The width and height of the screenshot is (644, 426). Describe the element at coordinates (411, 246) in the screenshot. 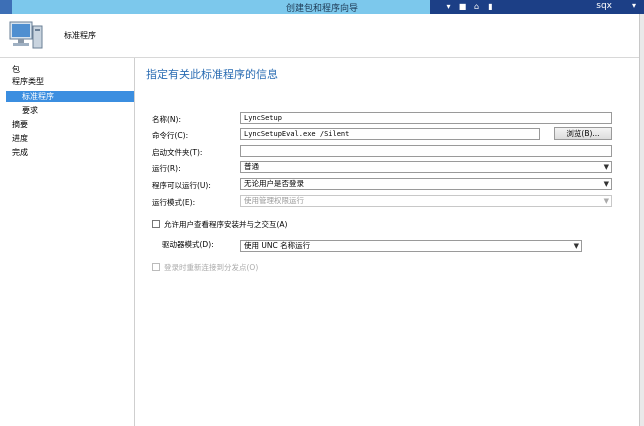

I see `drive-mode-select: 使用 UNC 名称运行 ▼` at that location.